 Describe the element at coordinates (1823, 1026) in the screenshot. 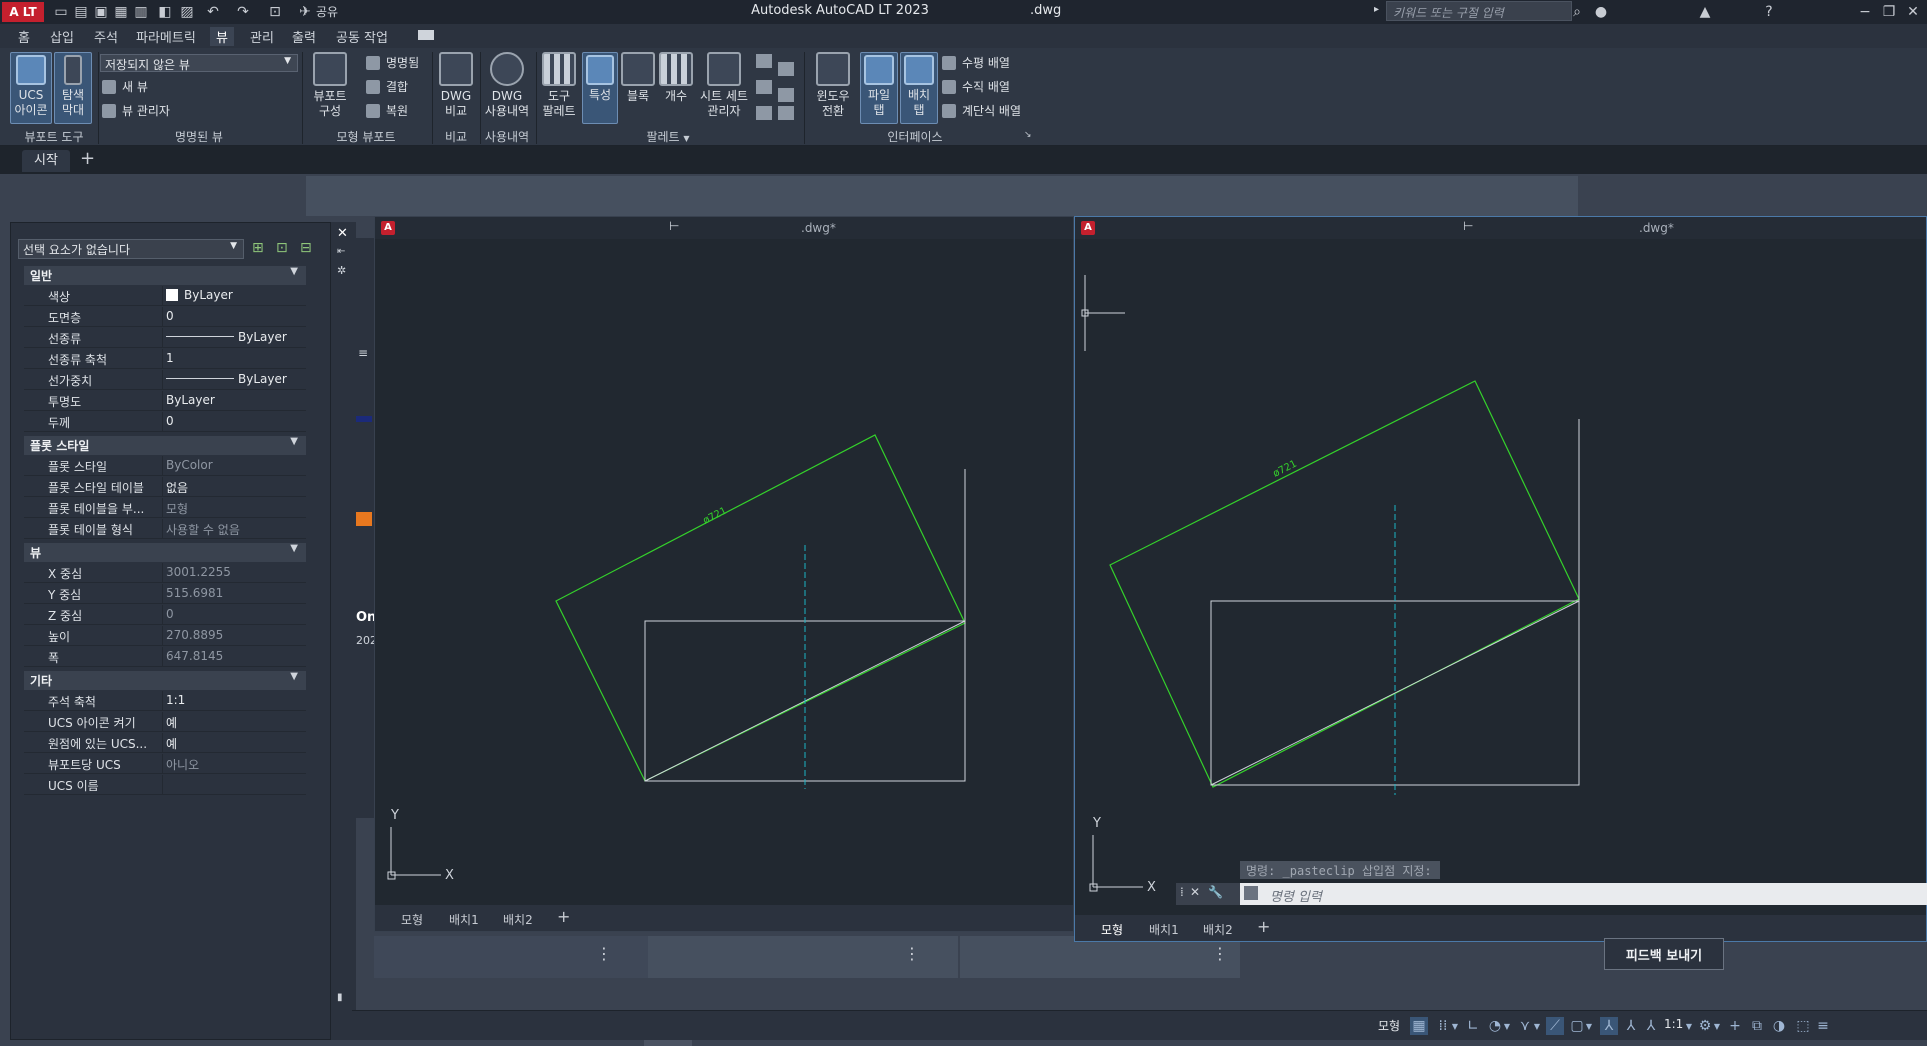

I see `customize-icon: ≡` at that location.